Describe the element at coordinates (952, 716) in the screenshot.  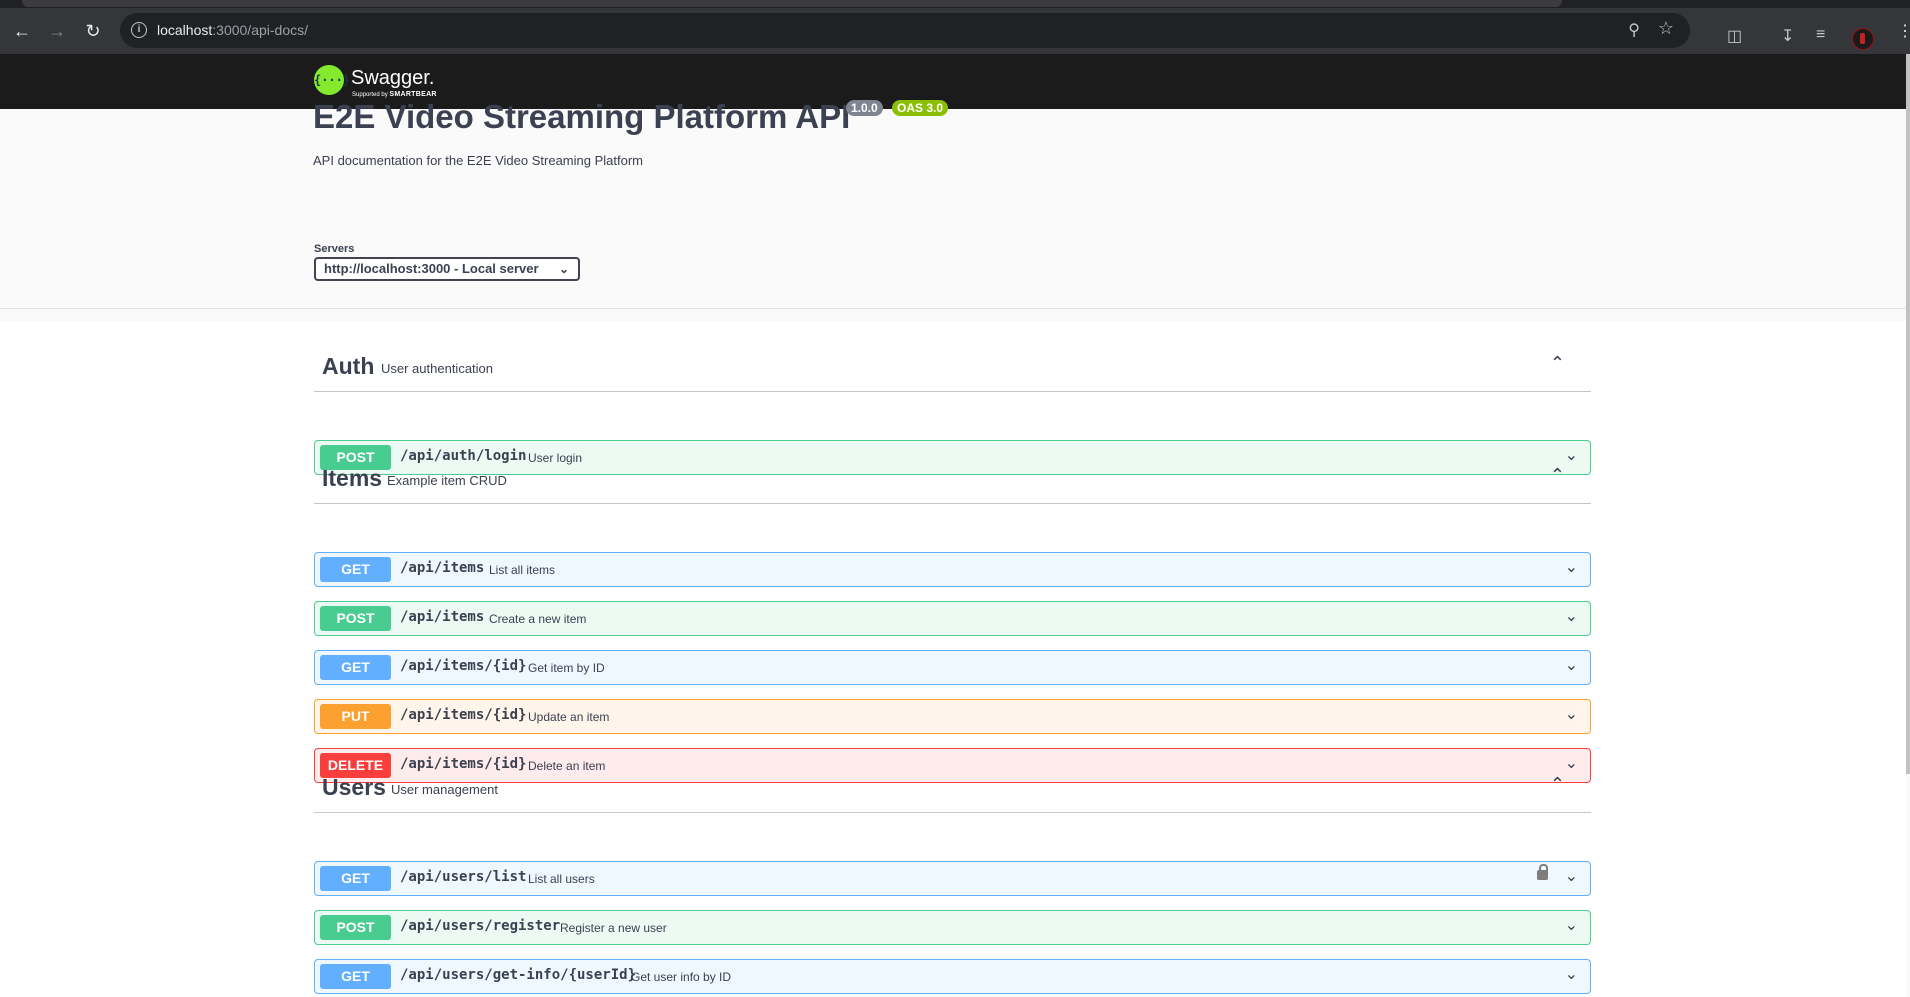
I see `operation-put-item: PUT /api/items/{id} Update an item ⌄` at that location.